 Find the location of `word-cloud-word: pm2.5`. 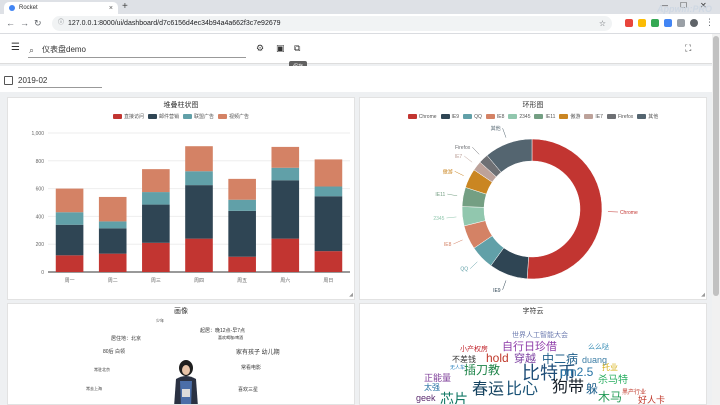

word-cloud-word: pm2.5 is located at coordinates (576, 372).